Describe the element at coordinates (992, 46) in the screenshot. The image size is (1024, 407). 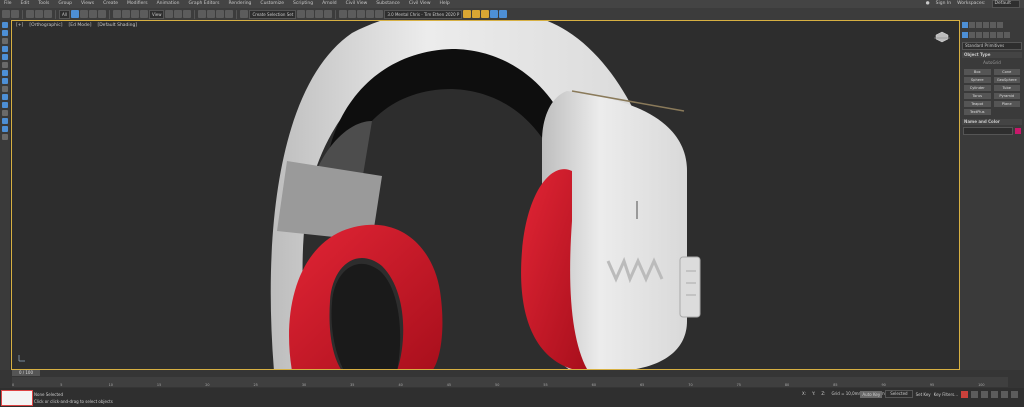
I see `primitive-category-dropdown: Standard Primitives` at that location.